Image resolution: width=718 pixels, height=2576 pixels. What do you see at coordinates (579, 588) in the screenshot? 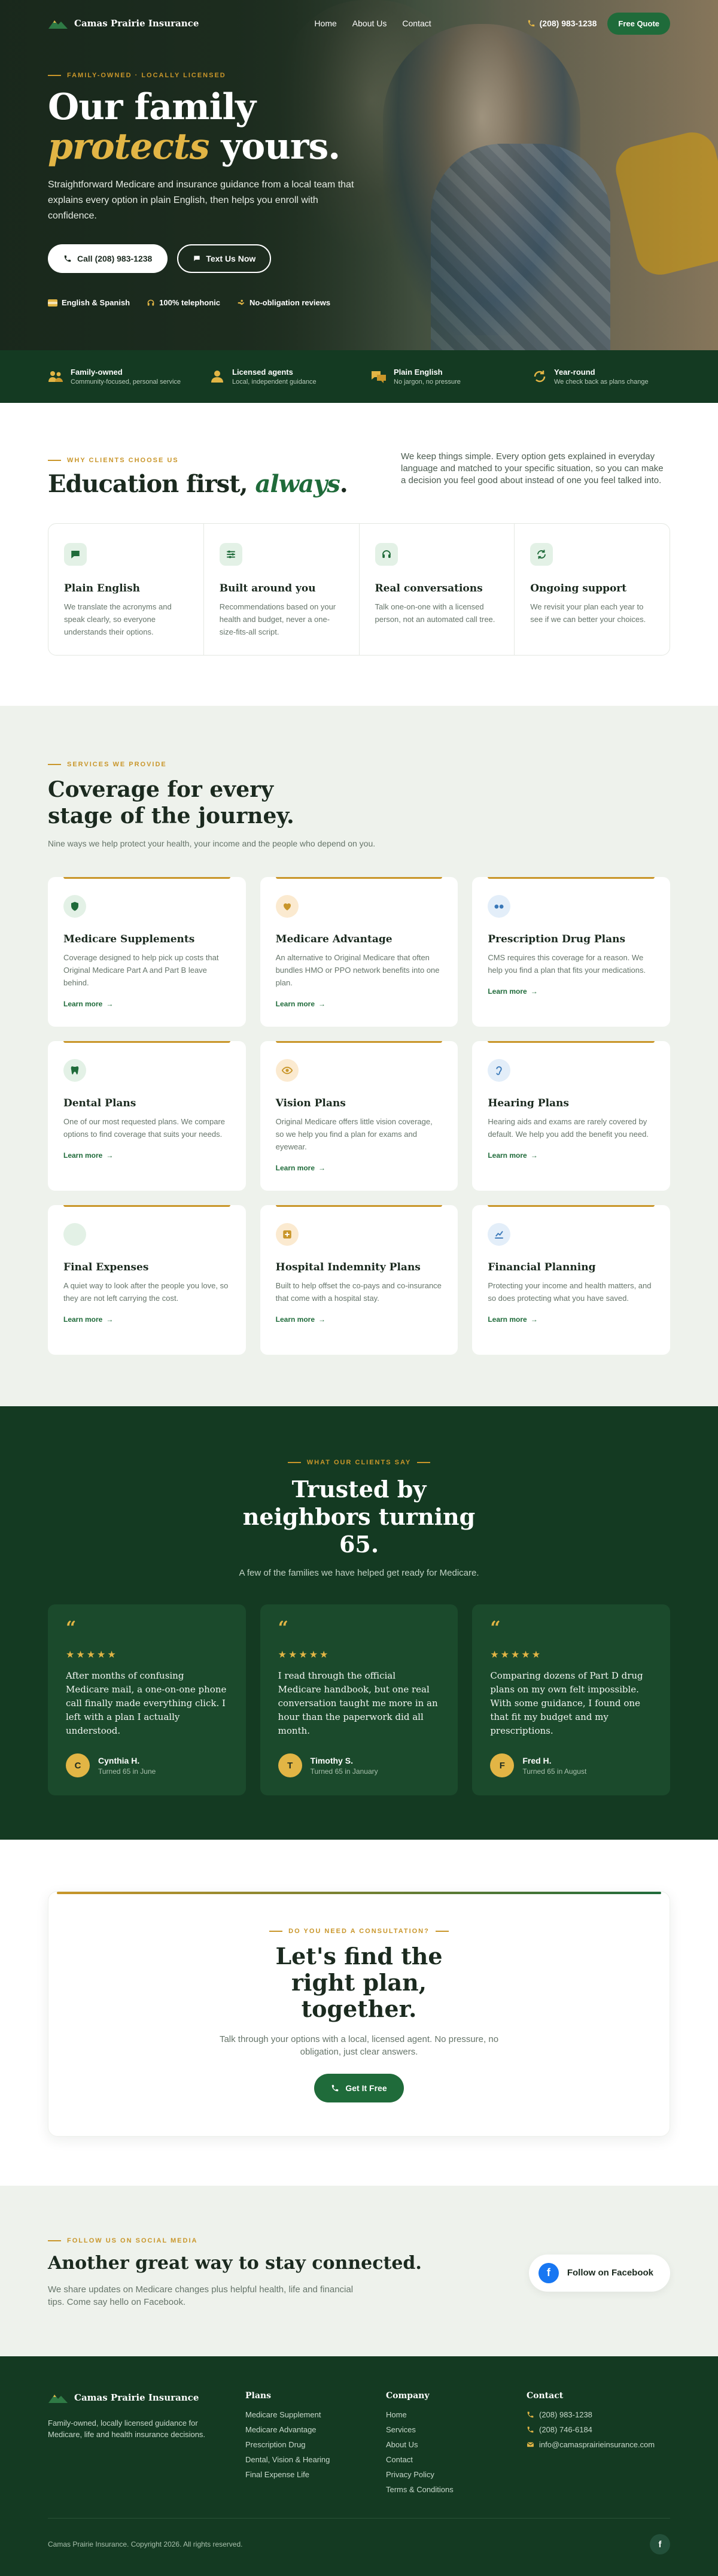
I see `edu-card-title: Ongoing support` at bounding box center [579, 588].